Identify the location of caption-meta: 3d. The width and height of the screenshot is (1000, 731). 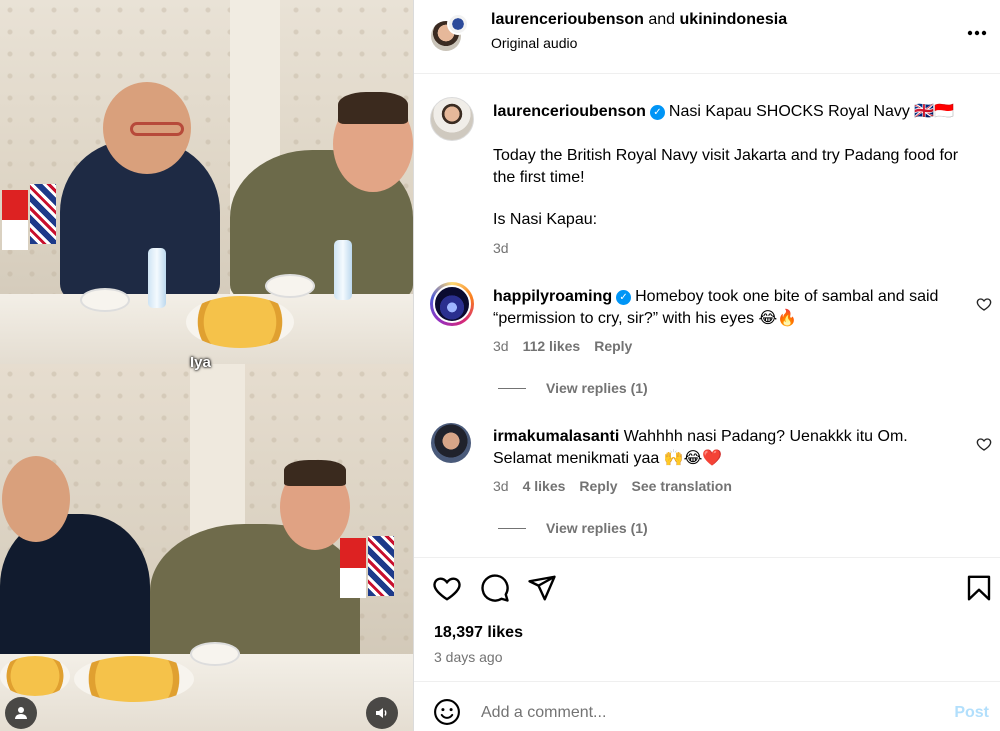
(508, 248).